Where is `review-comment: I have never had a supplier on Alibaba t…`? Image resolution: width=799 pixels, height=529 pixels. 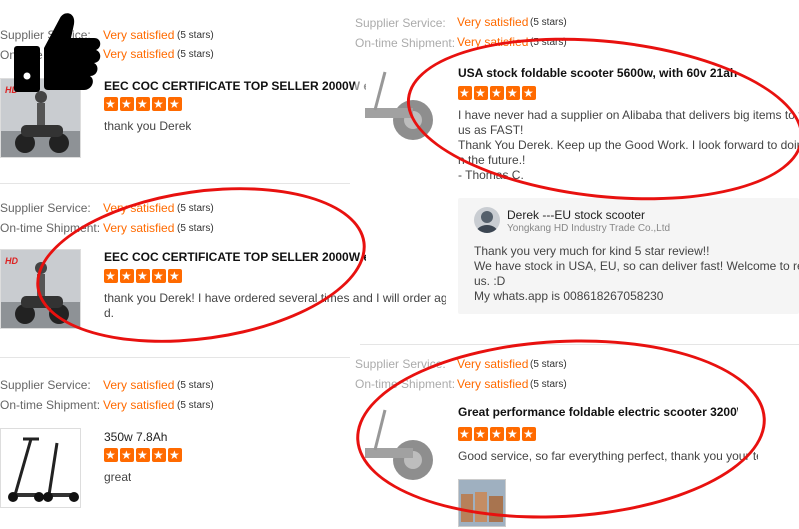 review-comment: I have never had a supplier on Alibaba t… is located at coordinates (628, 145).